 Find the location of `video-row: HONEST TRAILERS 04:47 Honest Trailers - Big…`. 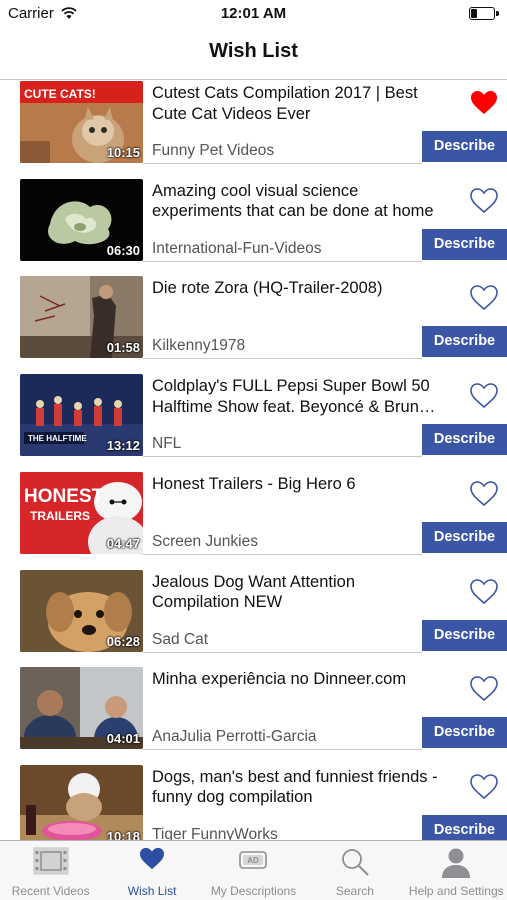

video-row: HONEST TRAILERS 04:47 Honest Trailers - Big… is located at coordinates (253, 520).